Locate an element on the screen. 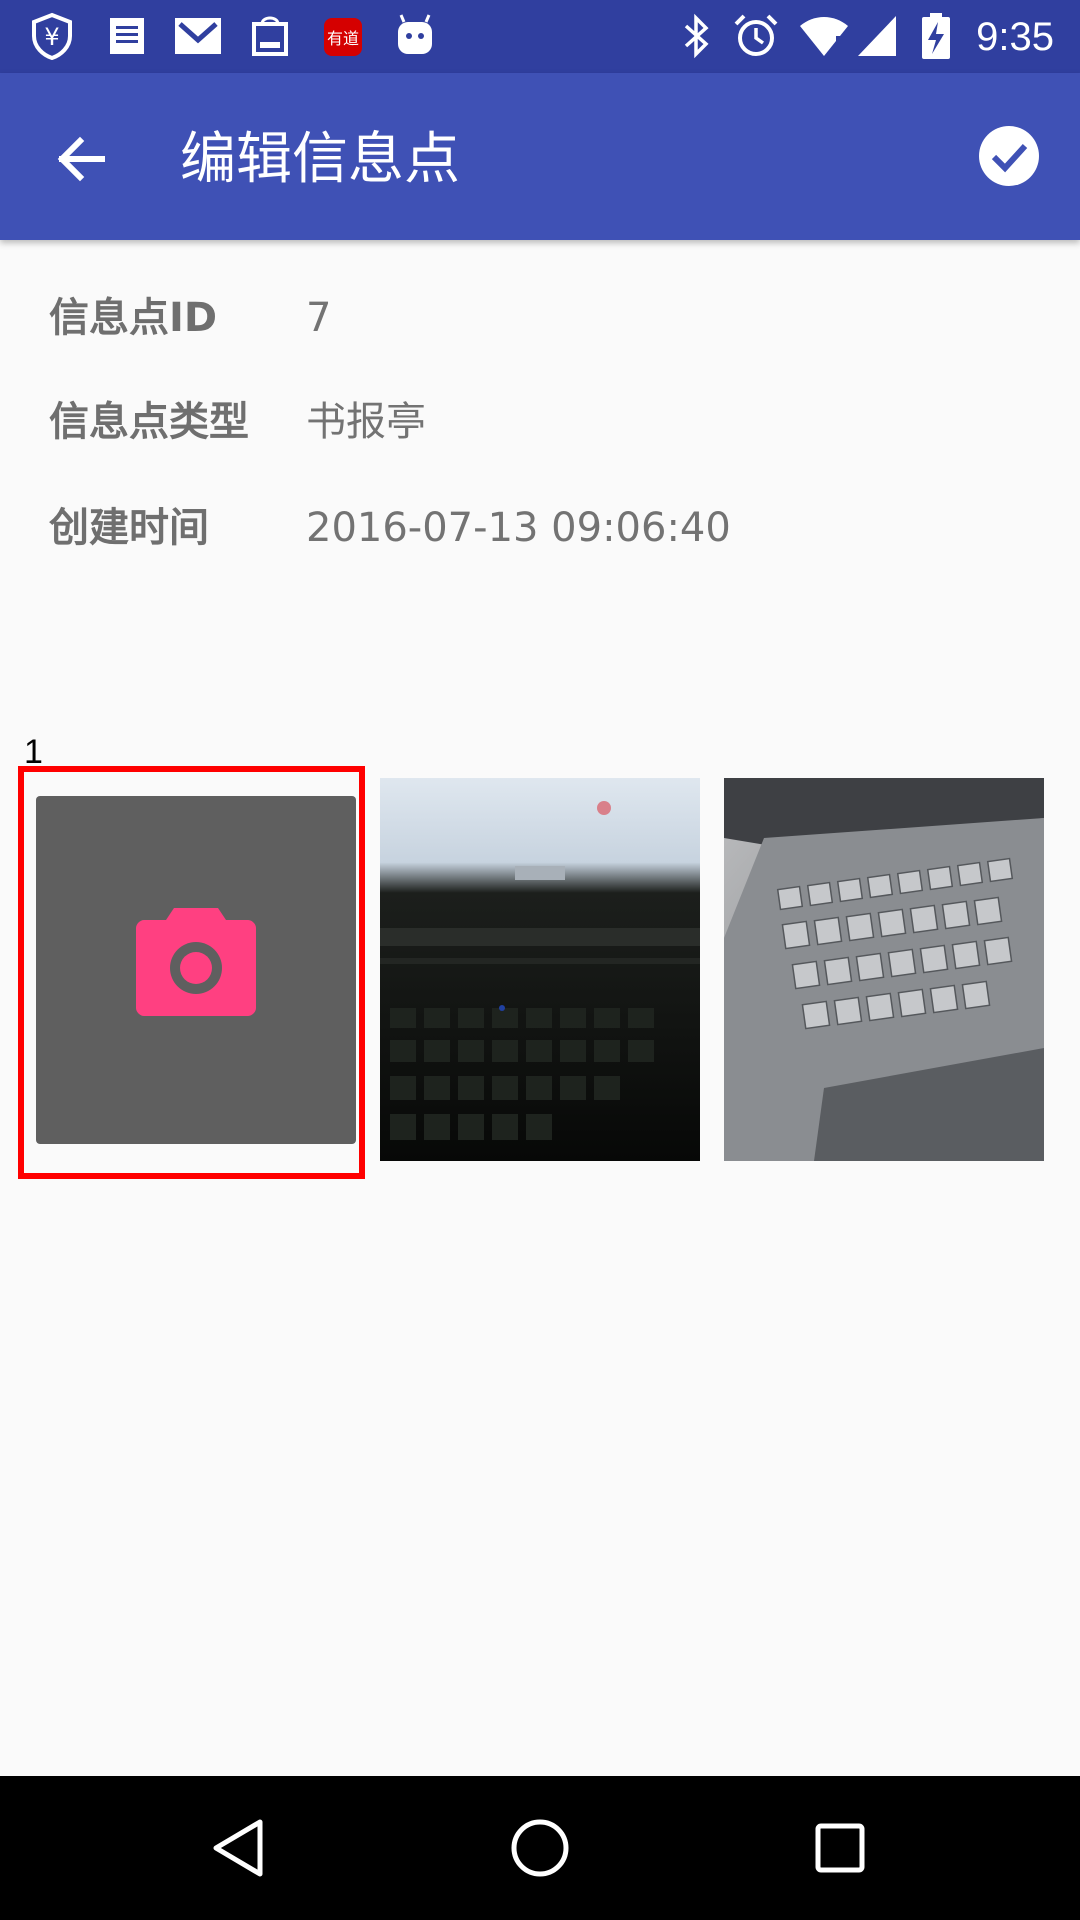 The image size is (1080, 1920). arrow-back-icon is located at coordinates (84, 159).